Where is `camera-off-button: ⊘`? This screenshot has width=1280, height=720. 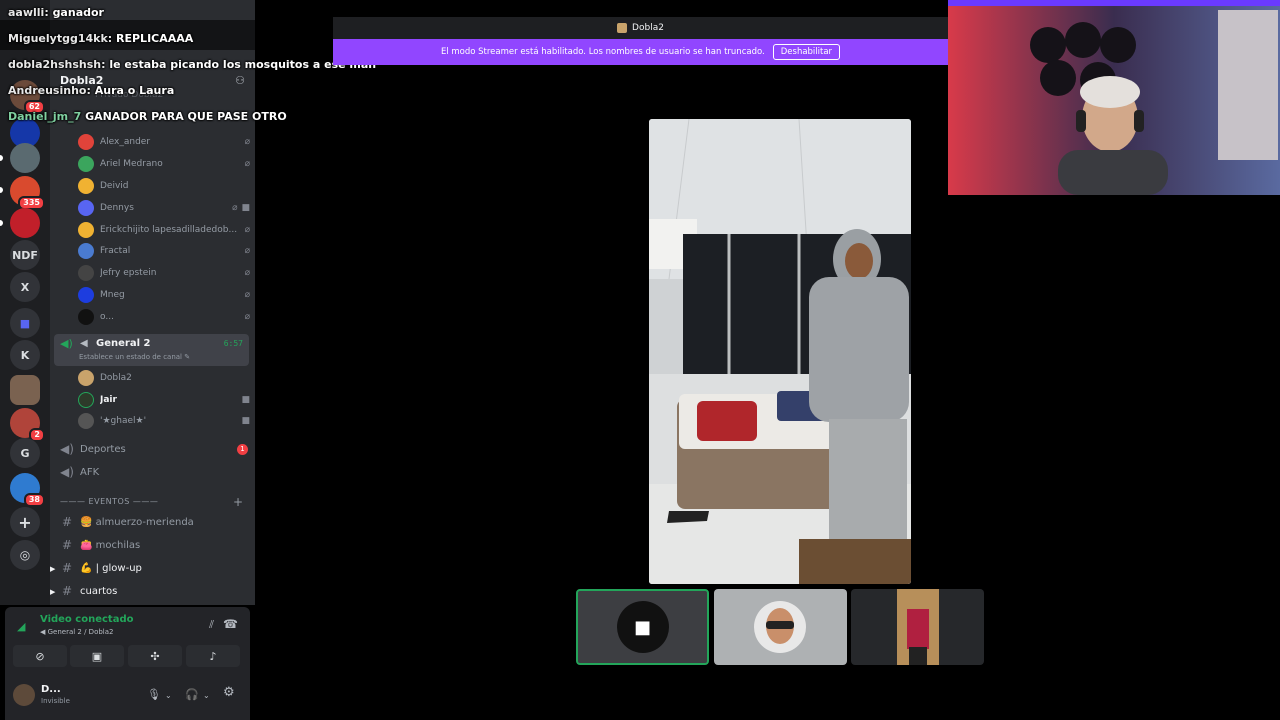
camera-off-button: ⊘ is located at coordinates (40, 656).